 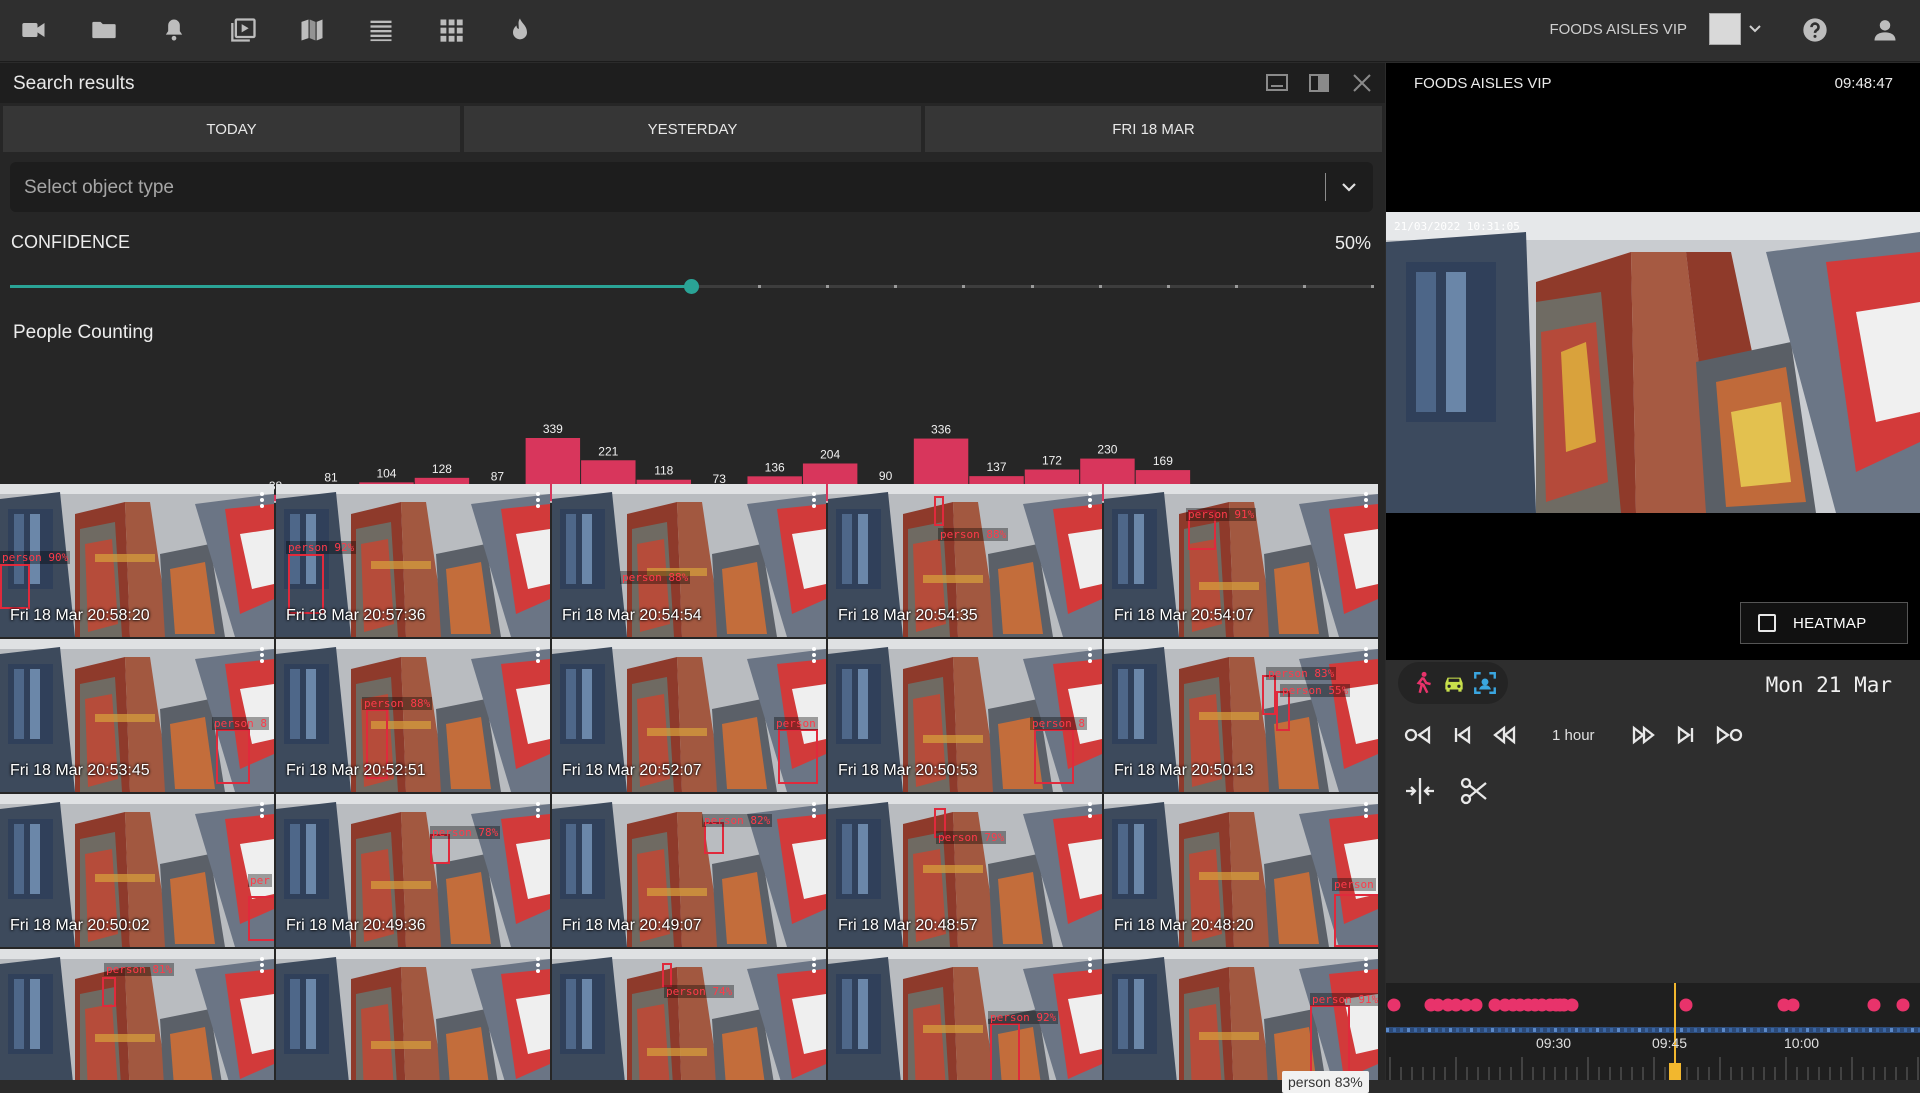 What do you see at coordinates (104, 30) in the screenshot?
I see `folder-icon` at bounding box center [104, 30].